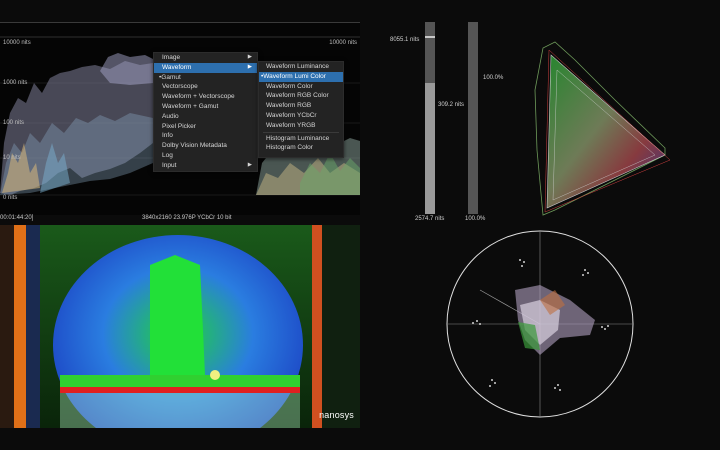  I want to click on gamut-panel, so click(600, 127).